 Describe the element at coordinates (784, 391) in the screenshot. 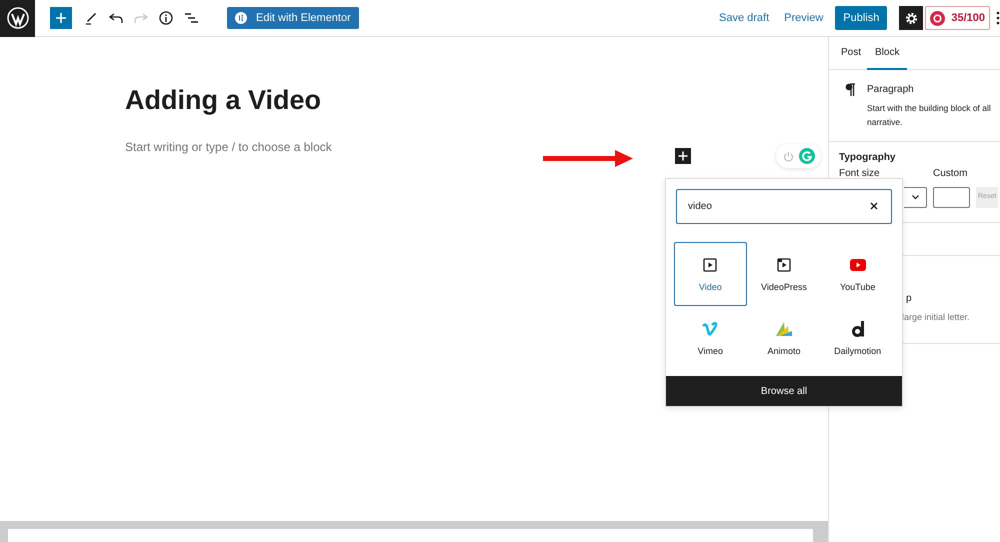

I see `browse-all-button: Browse all` at that location.